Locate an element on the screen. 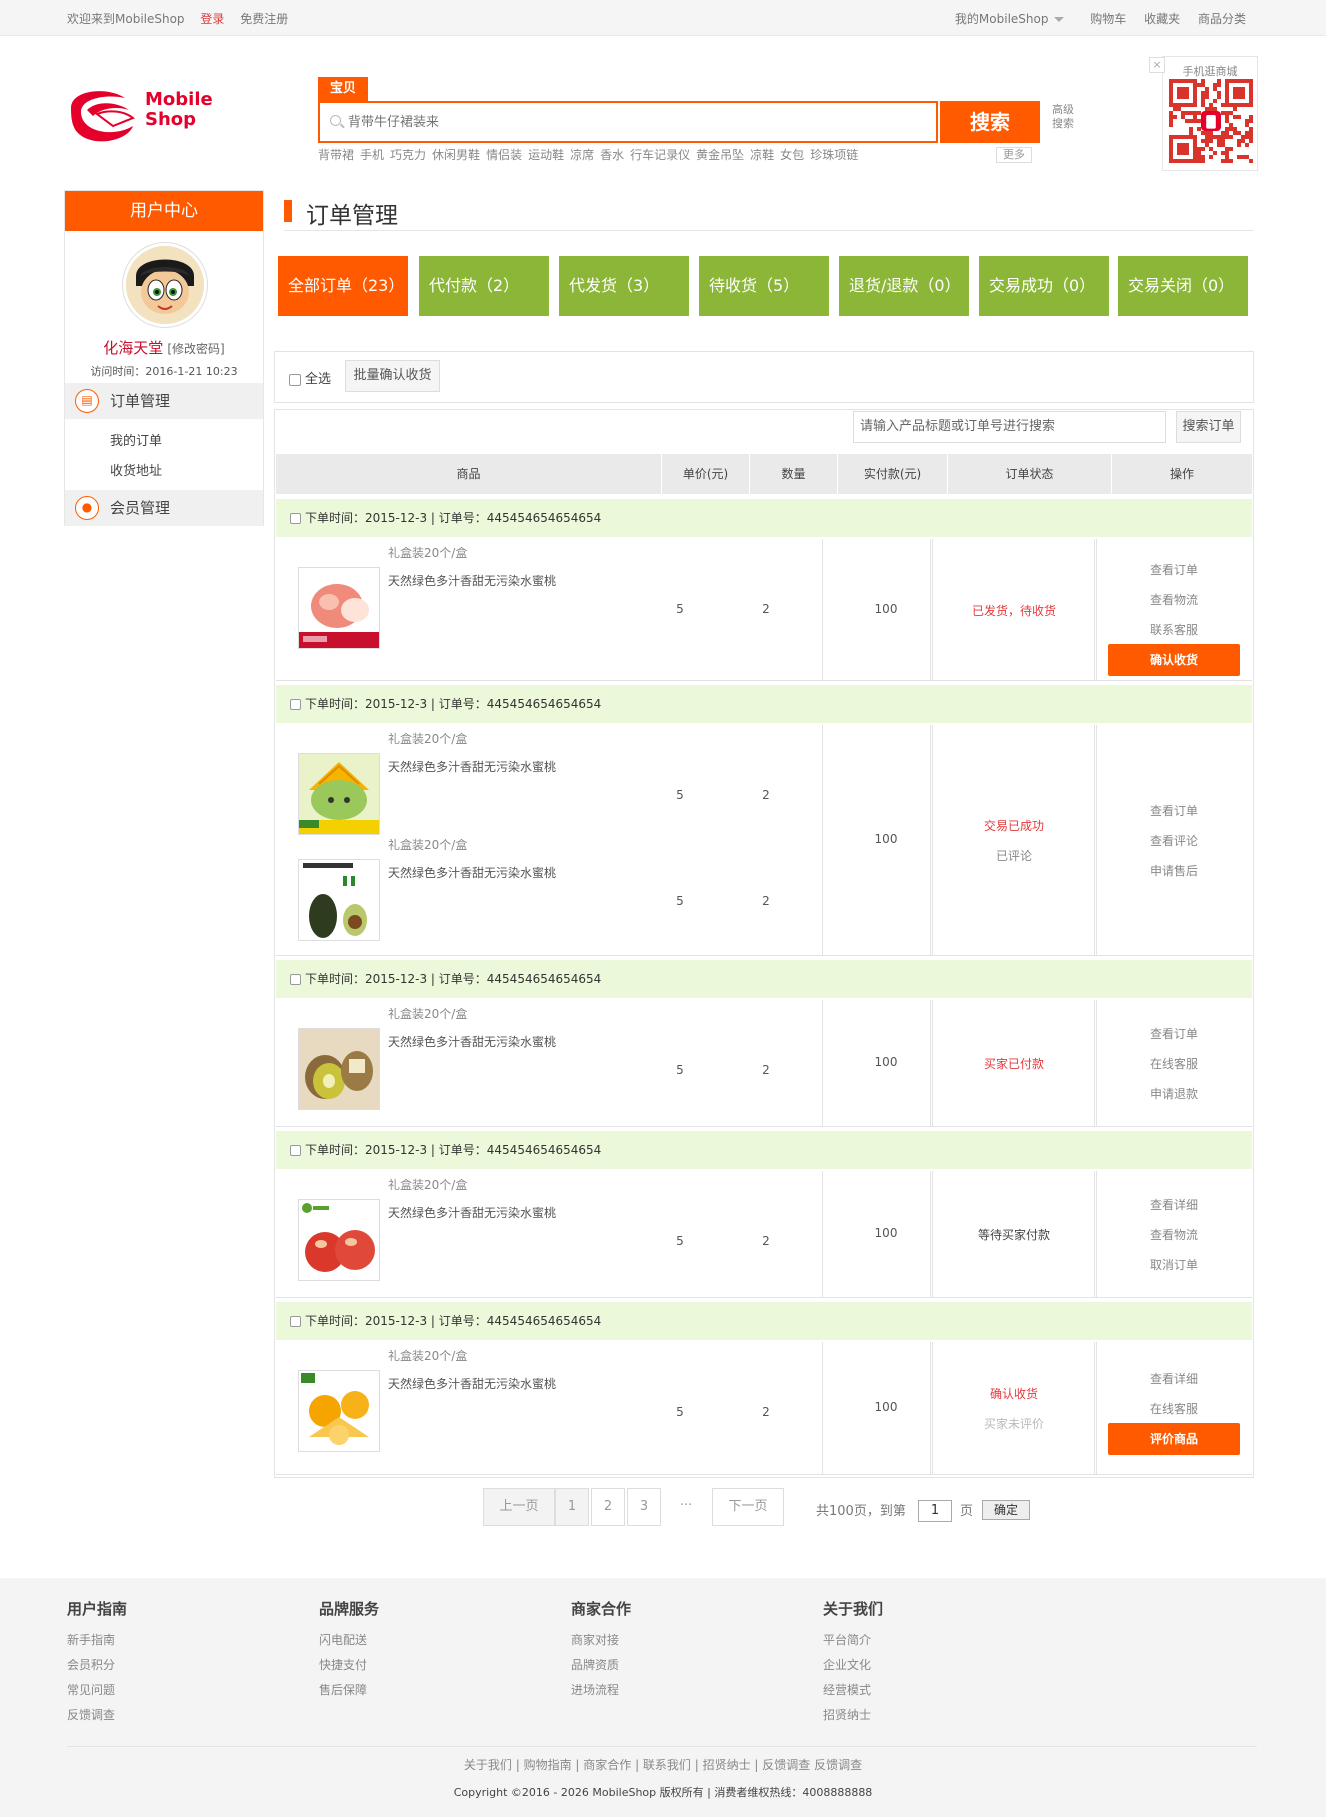 Image resolution: width=1326 pixels, height=1817 pixels. advanced-search-link: 高级搜索 is located at coordinates (1067, 117).